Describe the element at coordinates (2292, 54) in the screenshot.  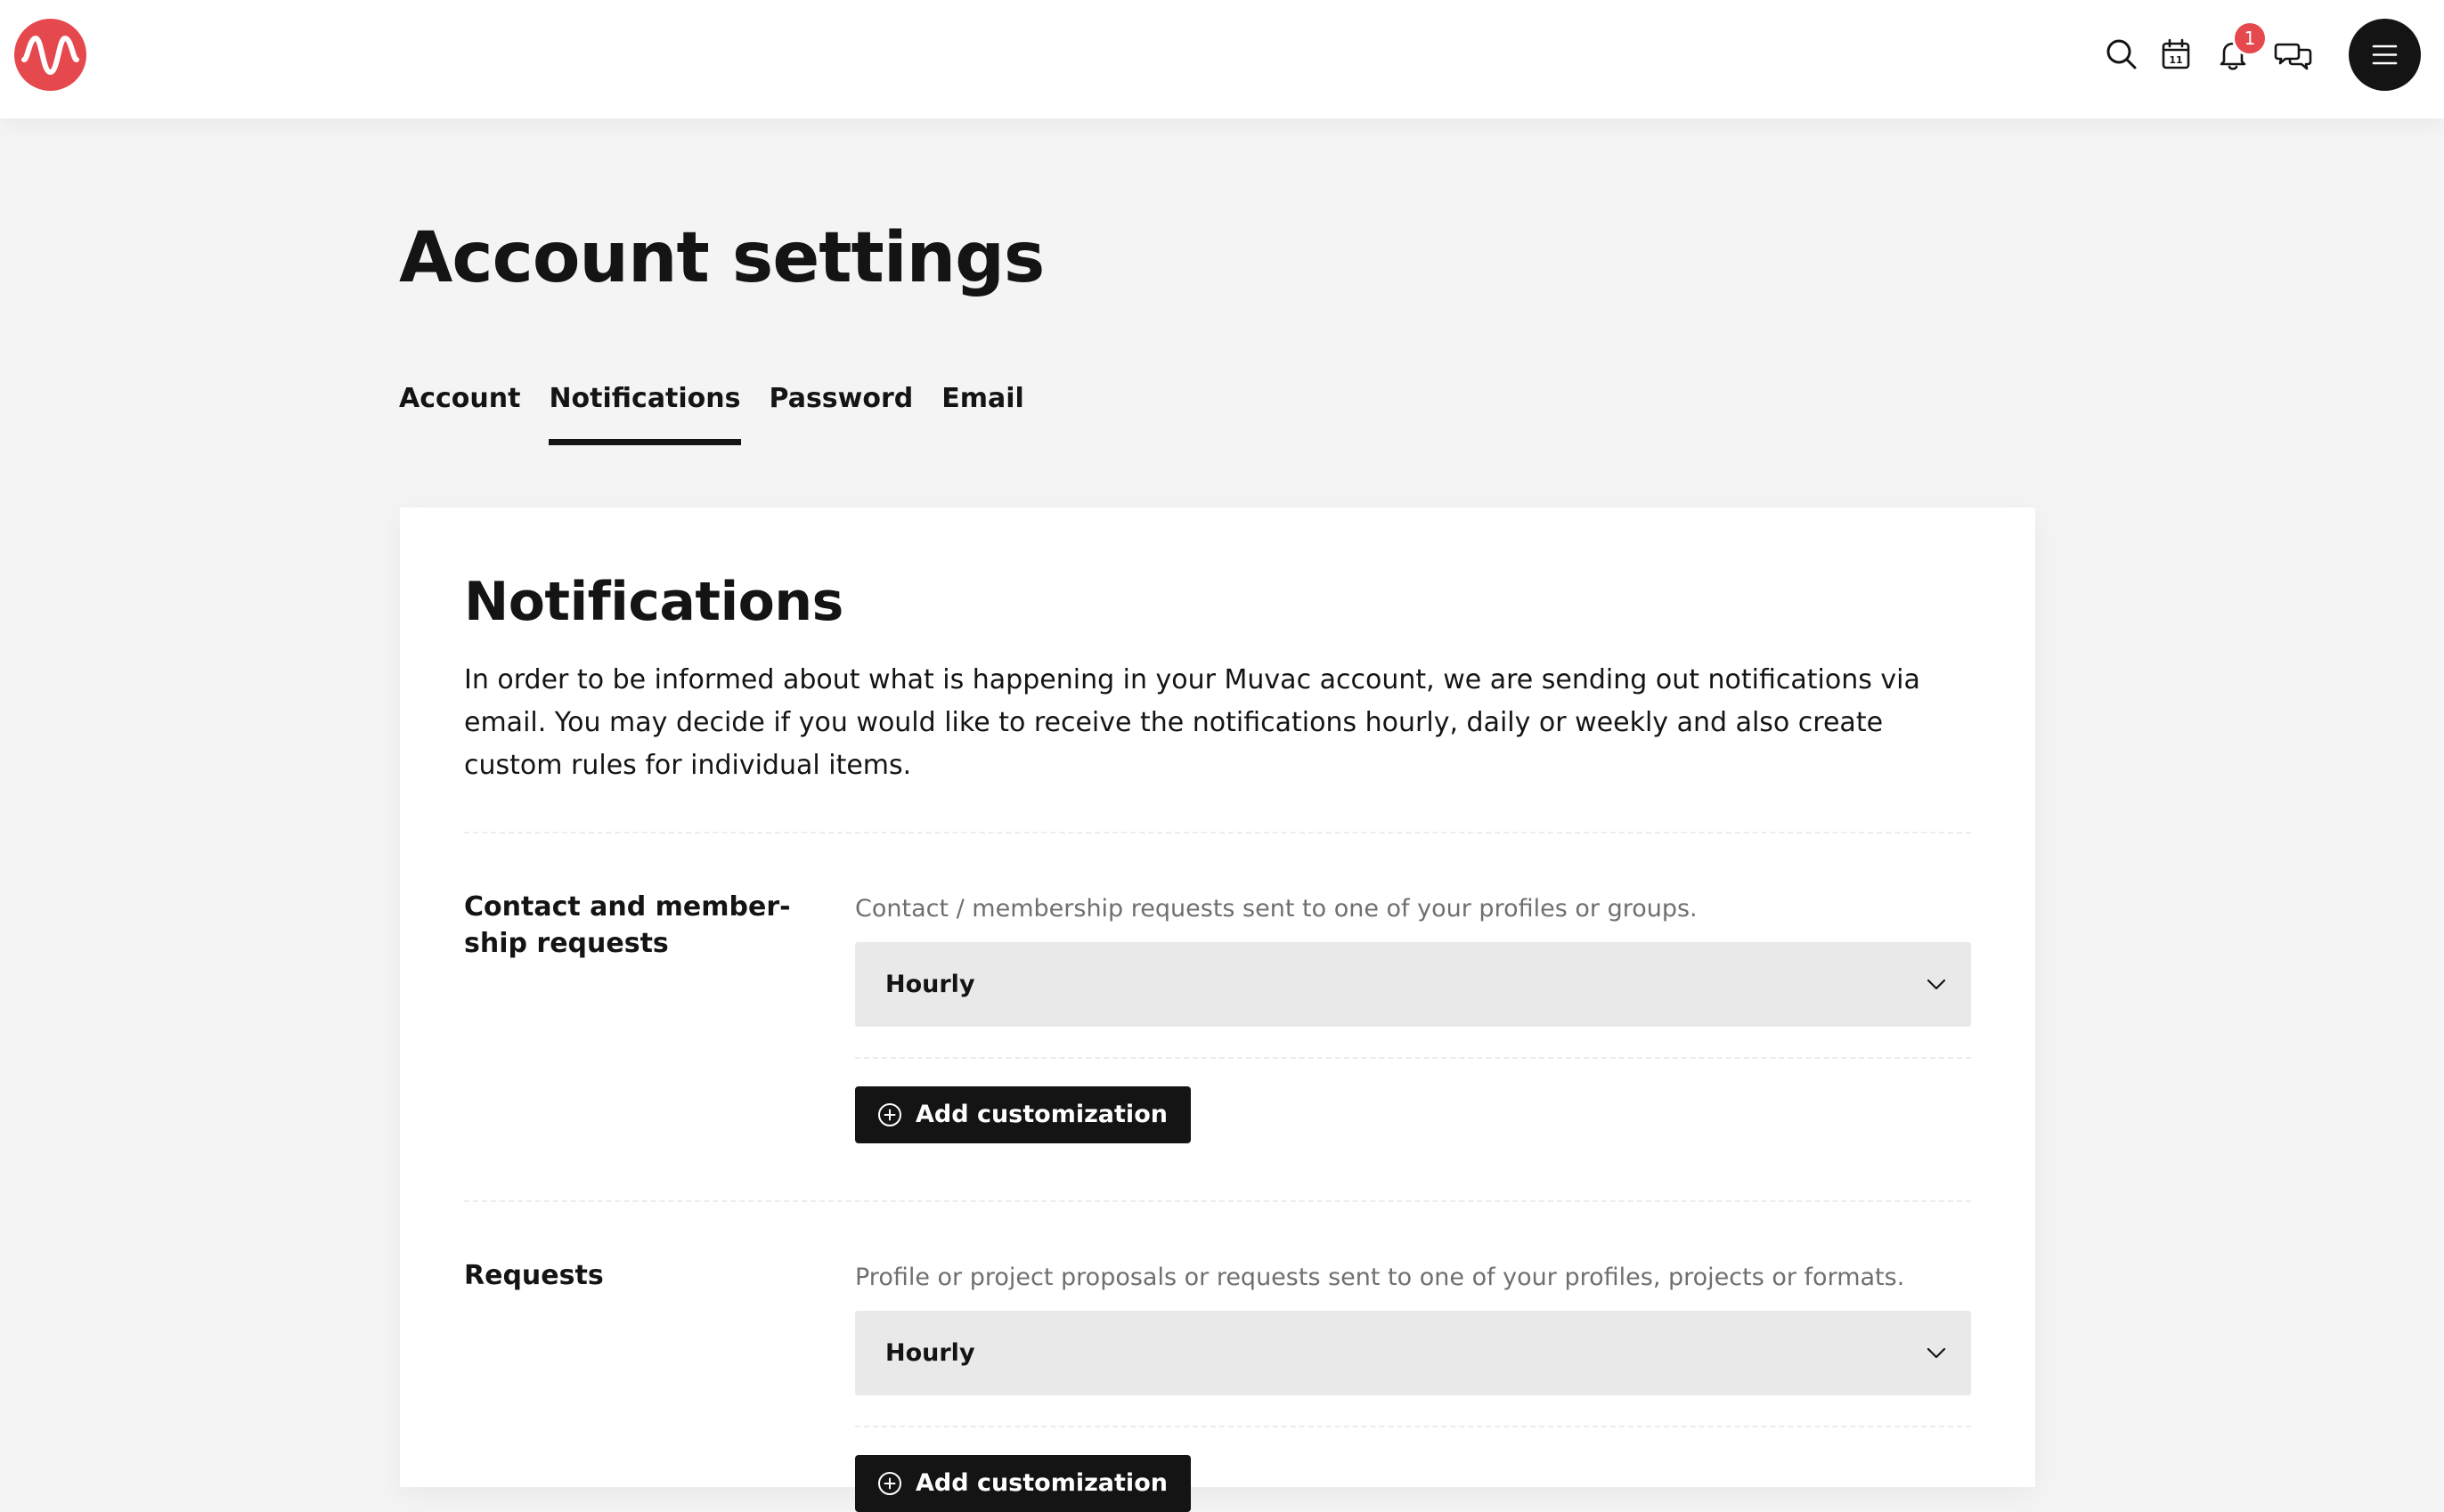
I see `chat-icon` at that location.